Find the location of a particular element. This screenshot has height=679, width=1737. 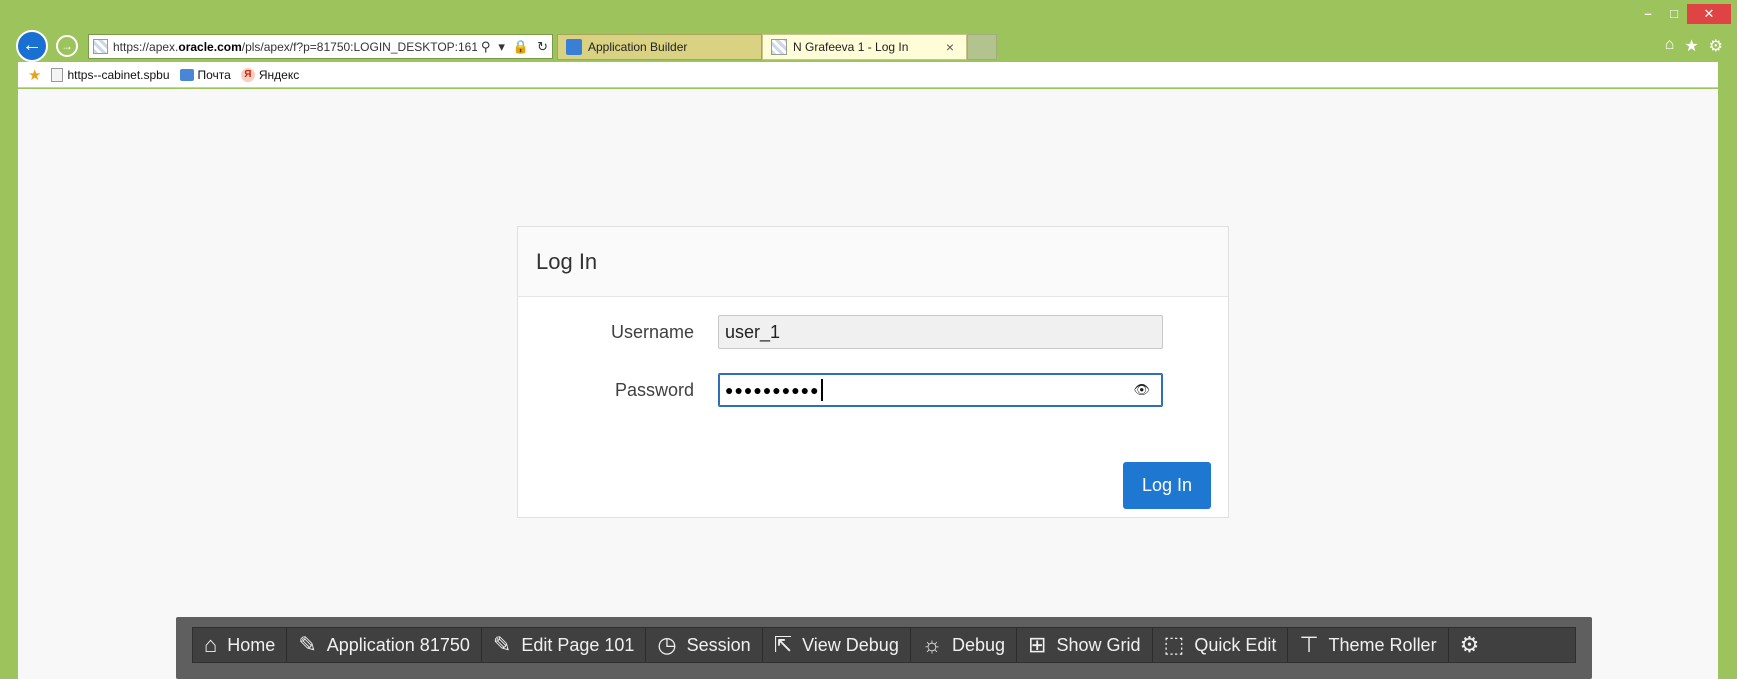

tab-login: N Grafeeva 1 - Log In × is located at coordinates (864, 47).